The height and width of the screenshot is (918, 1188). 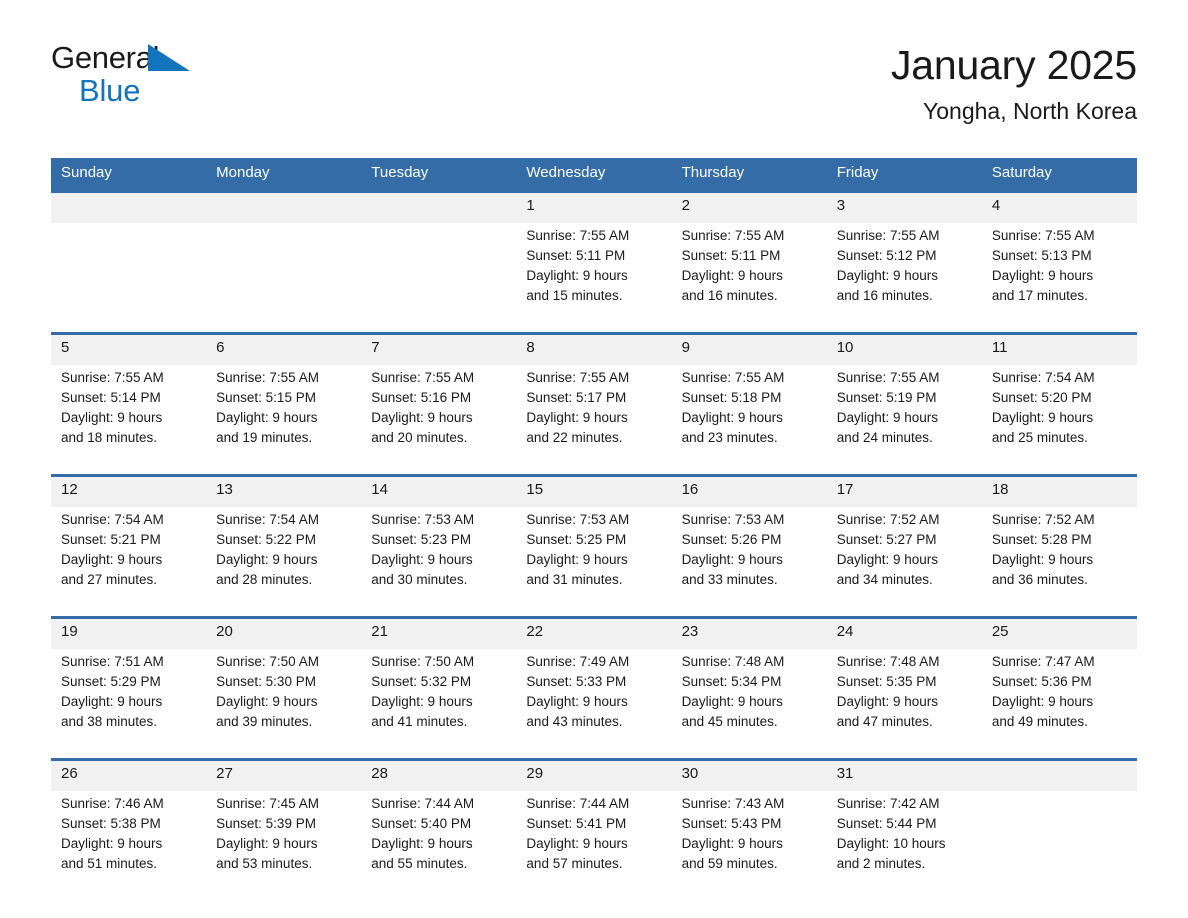 I want to click on day-detail-line: Sunset: 5:43 PM, so click(x=731, y=823).